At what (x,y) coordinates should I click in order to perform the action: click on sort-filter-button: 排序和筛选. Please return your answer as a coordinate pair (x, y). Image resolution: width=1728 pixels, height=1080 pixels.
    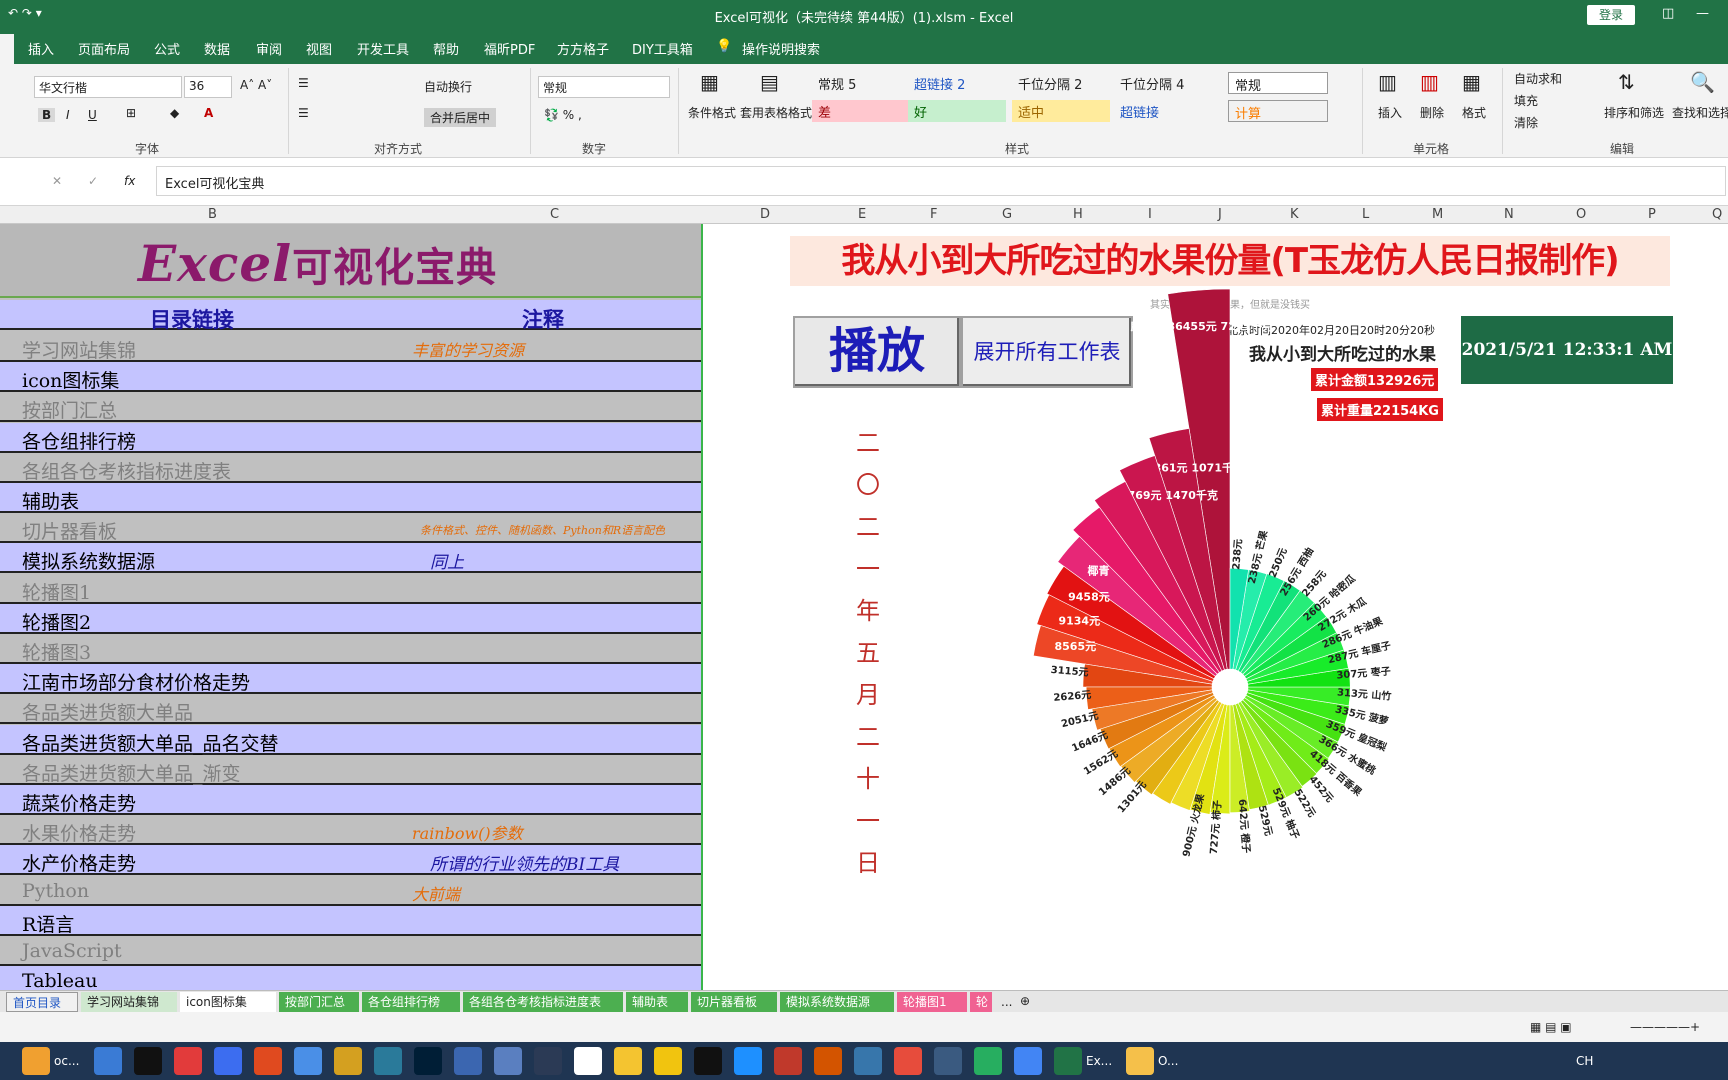
    Looking at the image, I should click on (1634, 112).